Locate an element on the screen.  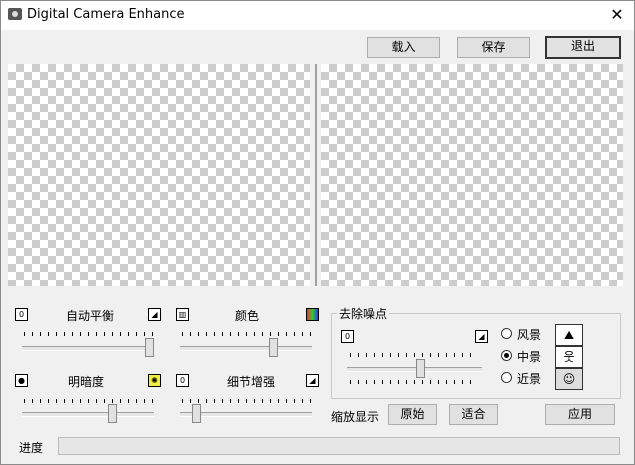
detail-ticks is located at coordinates (247, 401).